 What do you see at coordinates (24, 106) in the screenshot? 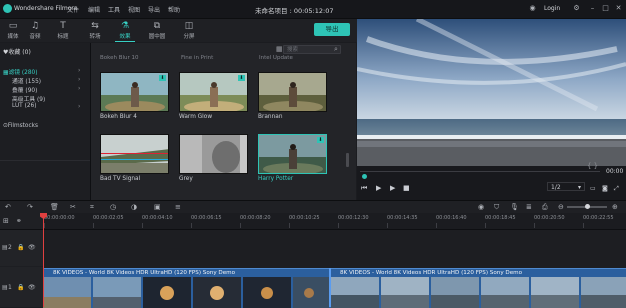
I see `sidebar-item-lut: LUT (26)` at bounding box center [24, 106].